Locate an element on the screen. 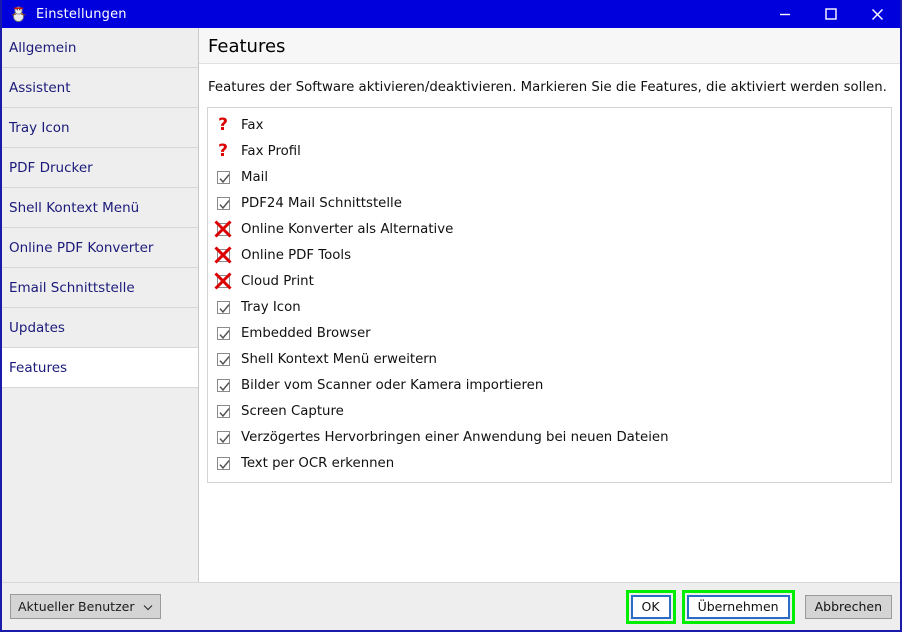  feature-row: Mail is located at coordinates (549, 177).